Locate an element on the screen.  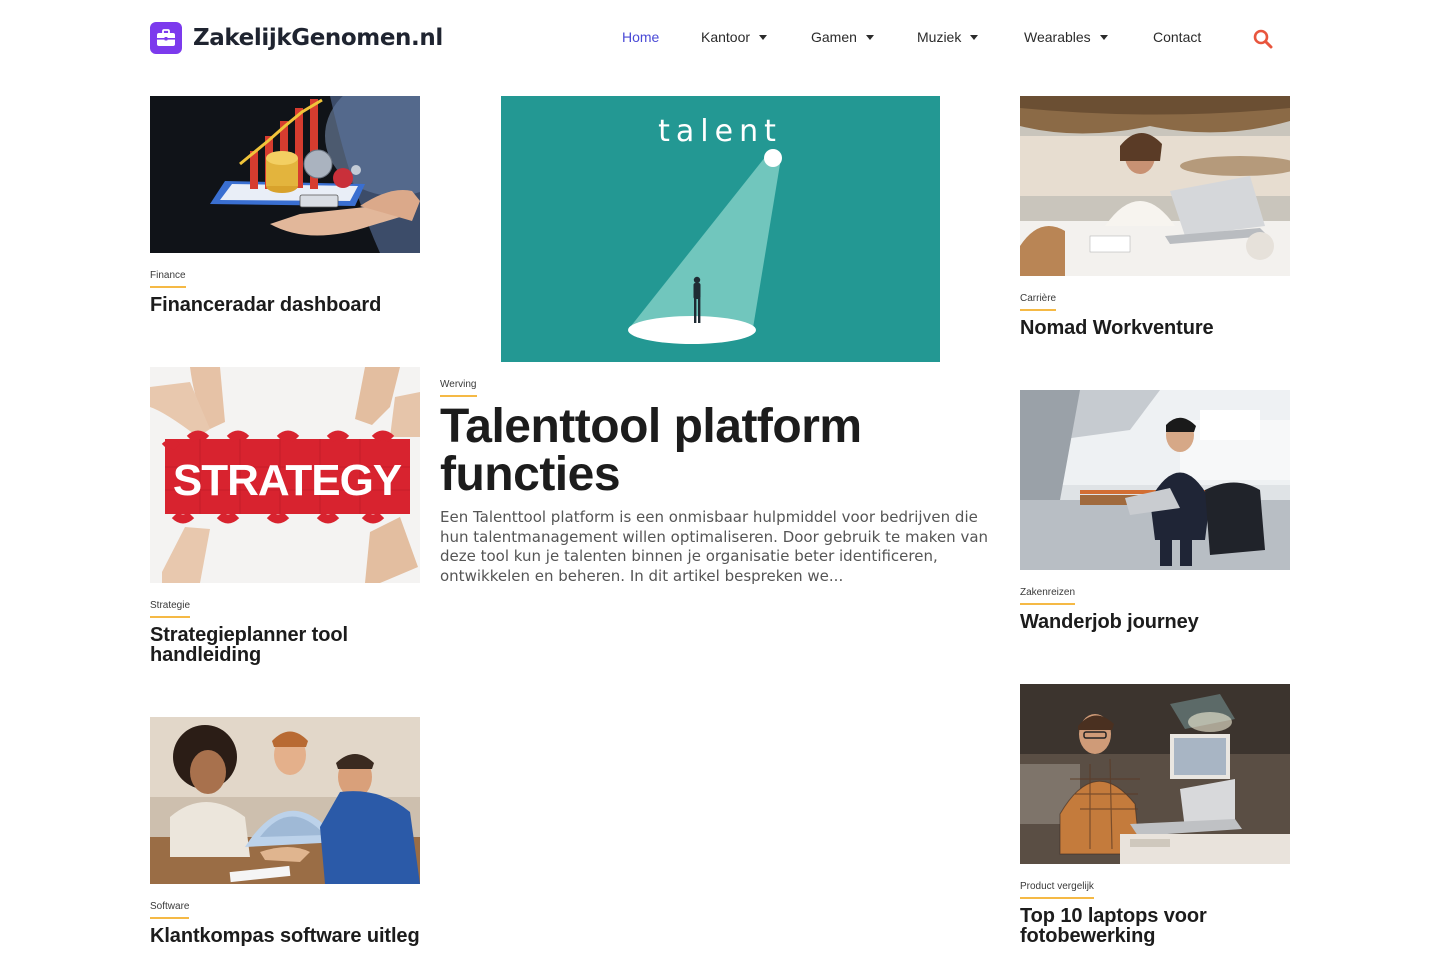
post-title: Klantkompas software uitleg is located at coordinates (285, 936).